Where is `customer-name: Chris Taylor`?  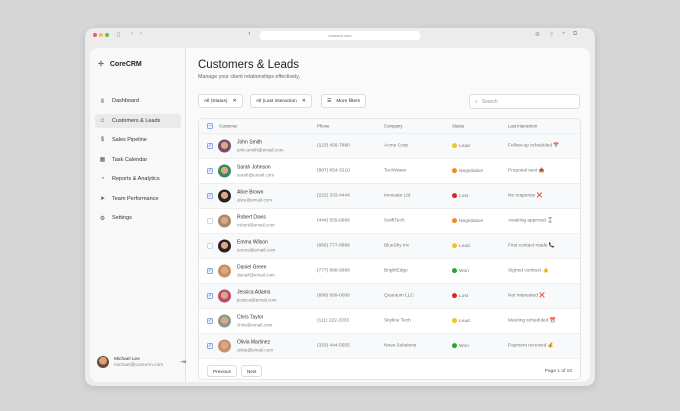 customer-name: Chris Taylor is located at coordinates (254, 318).